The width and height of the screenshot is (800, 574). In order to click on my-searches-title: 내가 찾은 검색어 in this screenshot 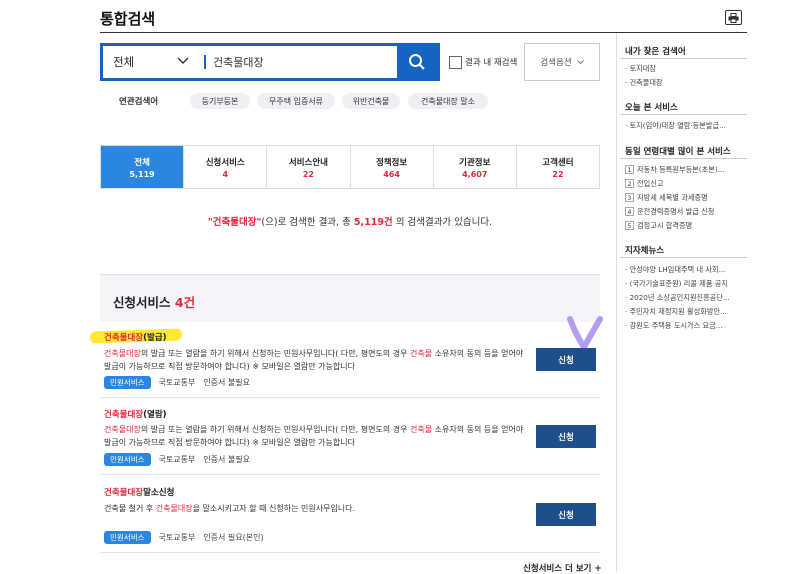, I will do `click(655, 52)`.